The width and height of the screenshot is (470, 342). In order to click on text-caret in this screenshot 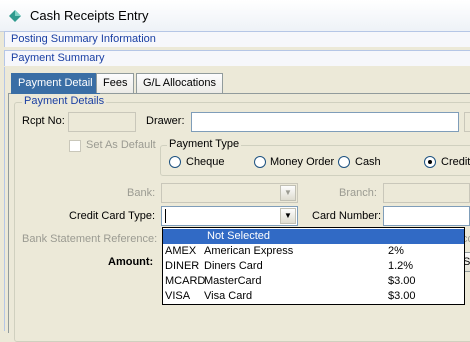, I will do `click(165, 216)`.